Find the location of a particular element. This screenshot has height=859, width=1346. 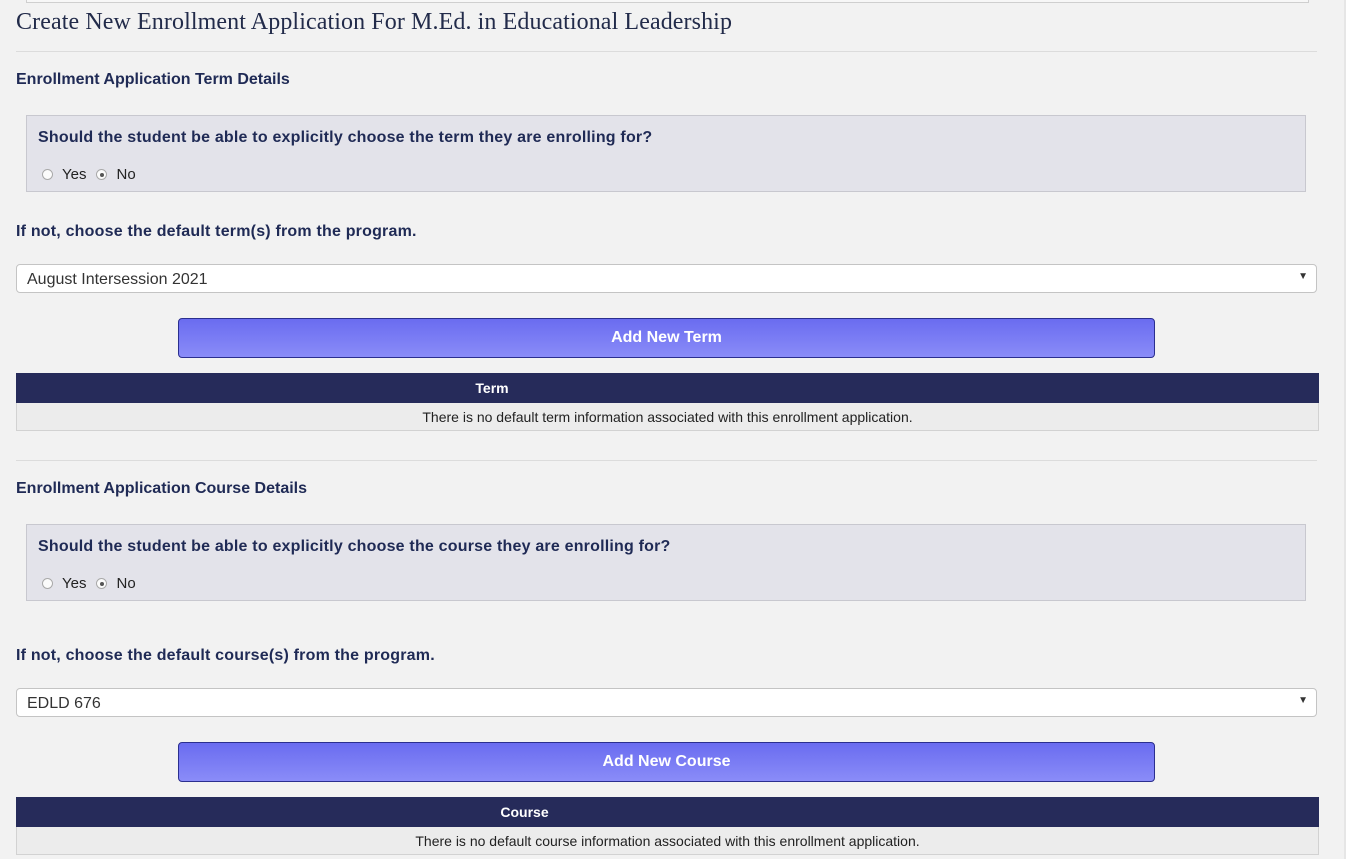

term-section-heading: Enrollment Application Term Details is located at coordinates (153, 79).